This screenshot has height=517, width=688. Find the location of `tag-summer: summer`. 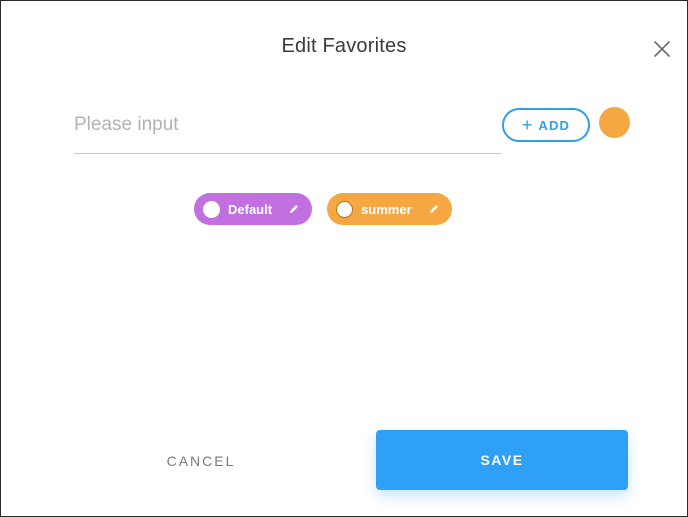

tag-summer: summer is located at coordinates (389, 209).